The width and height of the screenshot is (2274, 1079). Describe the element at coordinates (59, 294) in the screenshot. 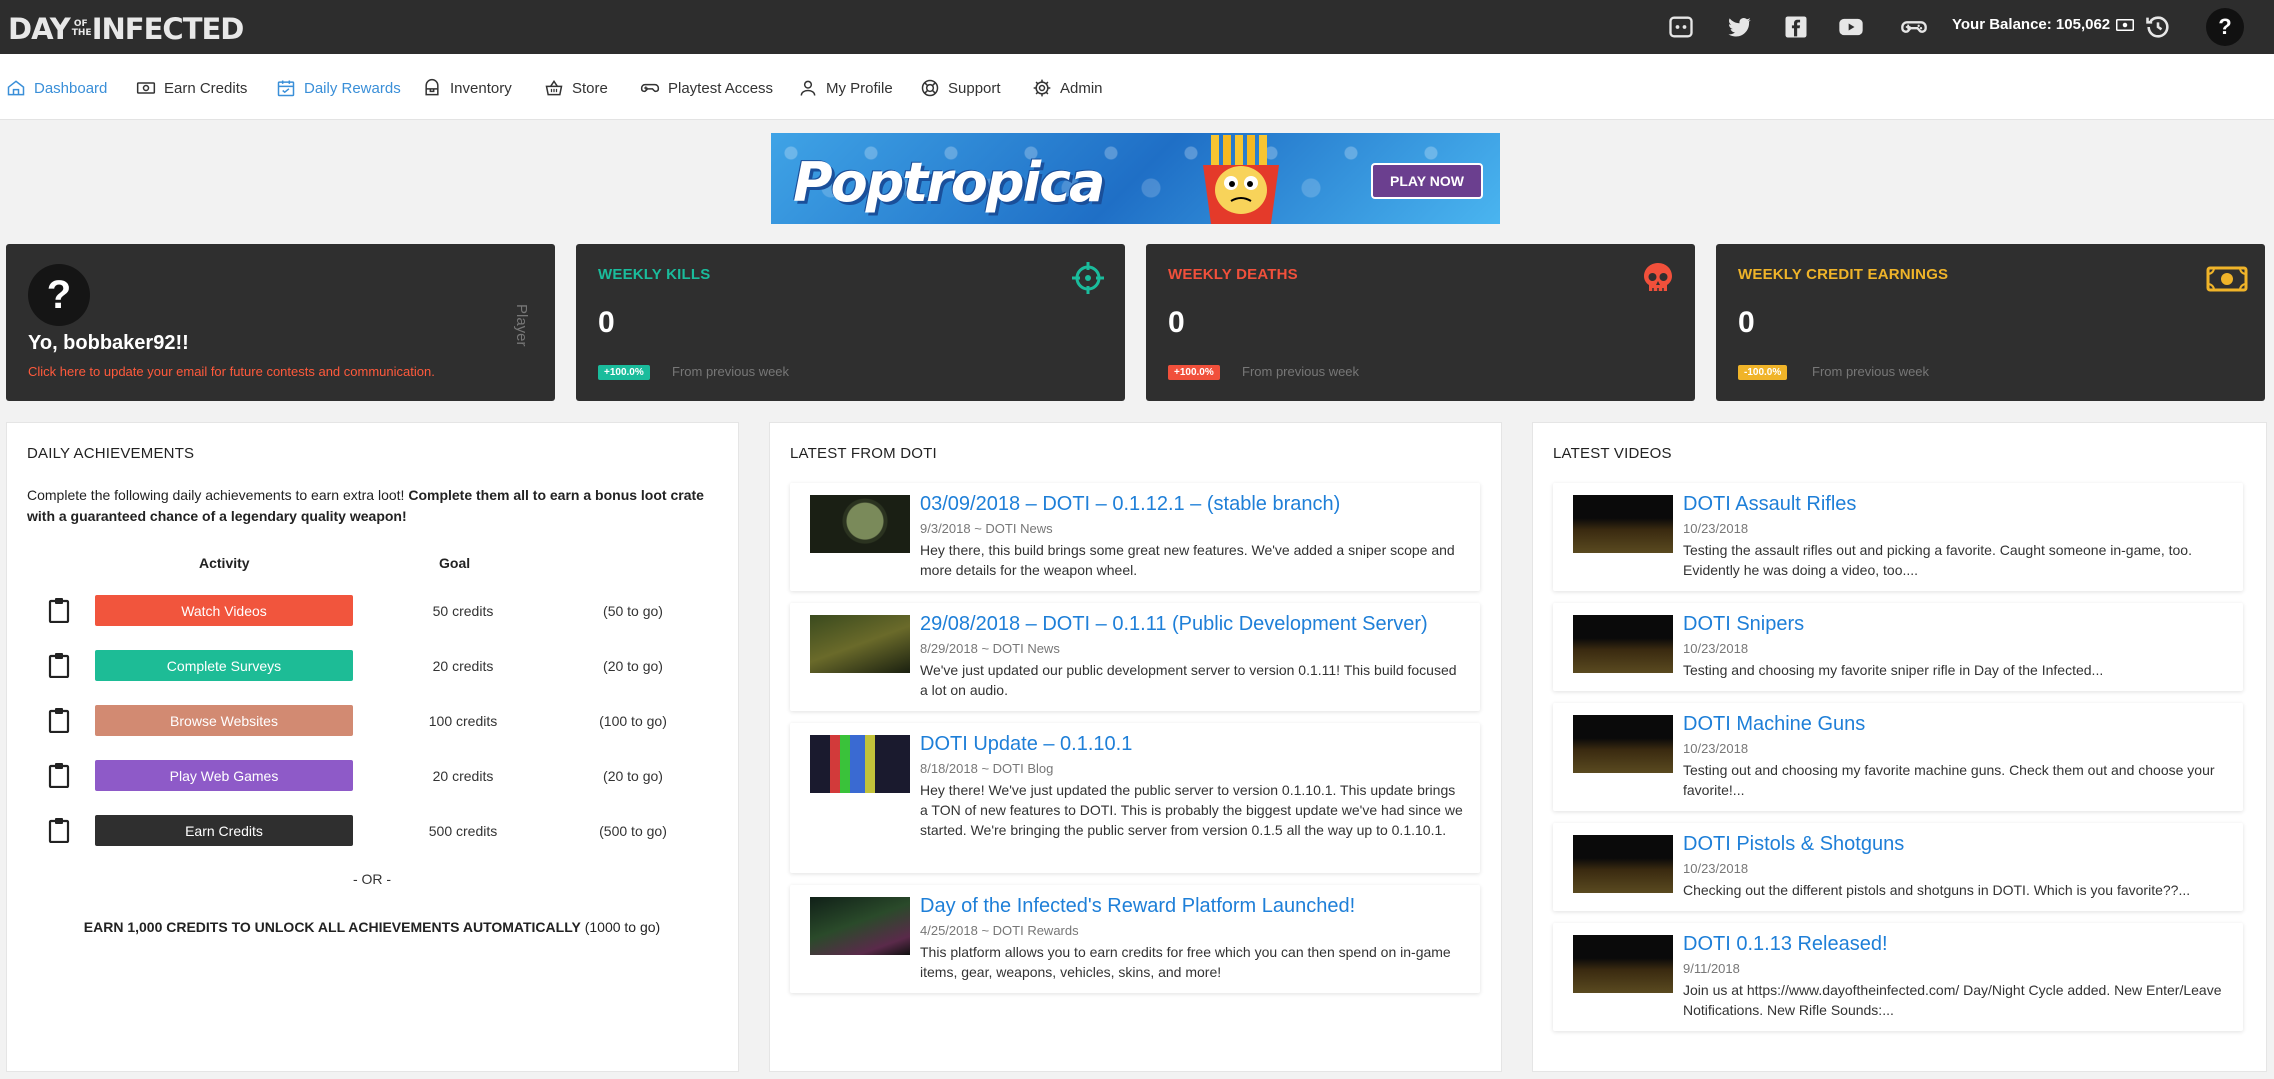

I see `avatar-placeholder: ?` at that location.